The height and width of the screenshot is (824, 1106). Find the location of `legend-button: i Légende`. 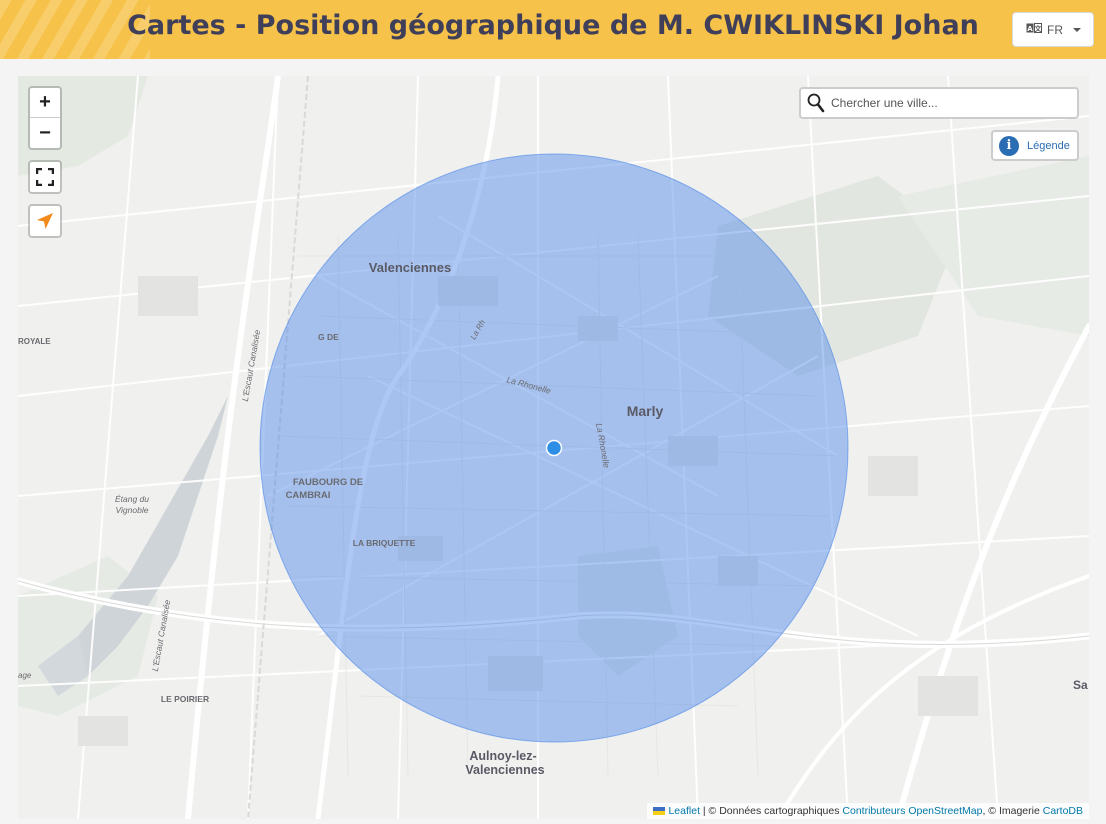

legend-button: i Légende is located at coordinates (1035, 145).